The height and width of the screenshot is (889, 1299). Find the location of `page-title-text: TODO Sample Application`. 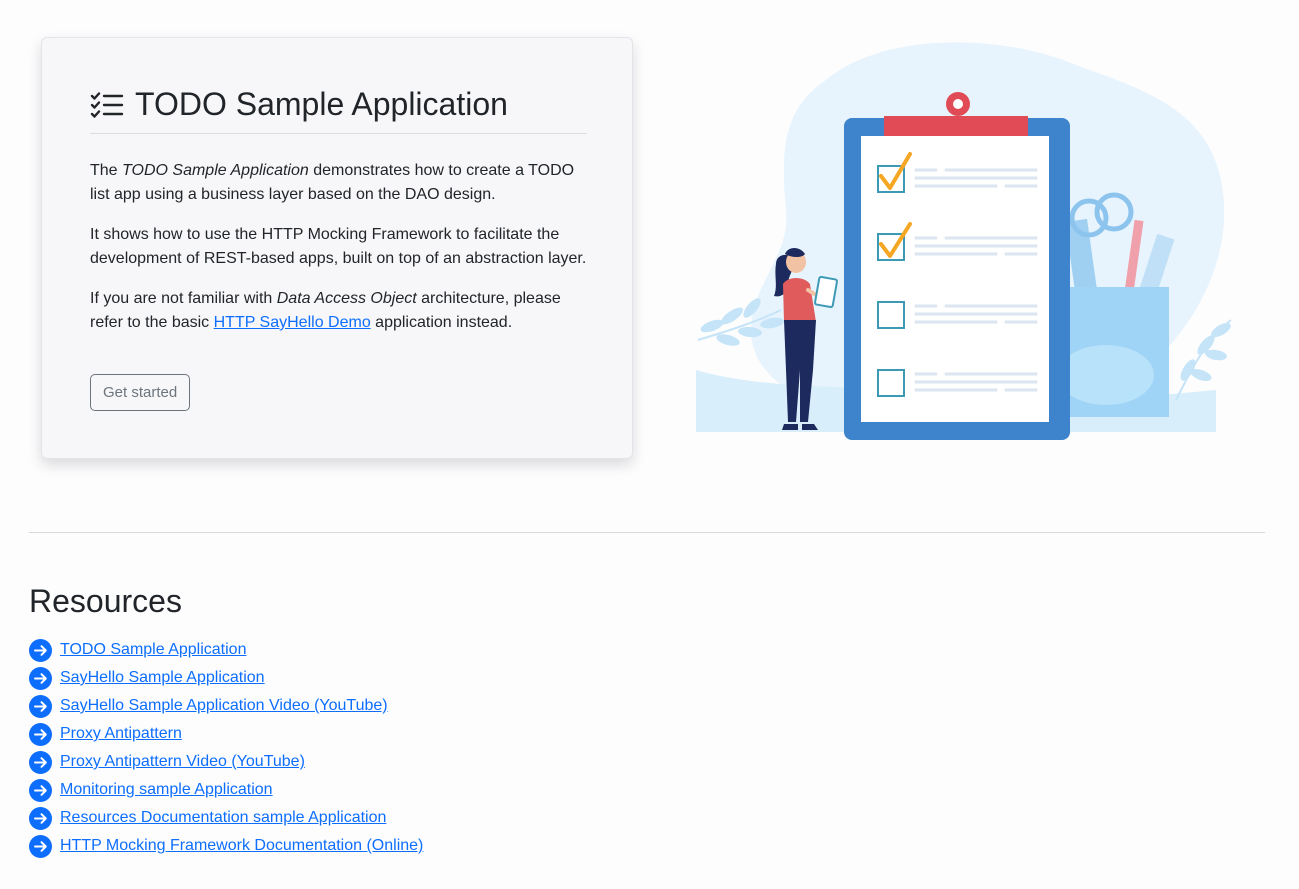

page-title-text: TODO Sample Application is located at coordinates (321, 104).